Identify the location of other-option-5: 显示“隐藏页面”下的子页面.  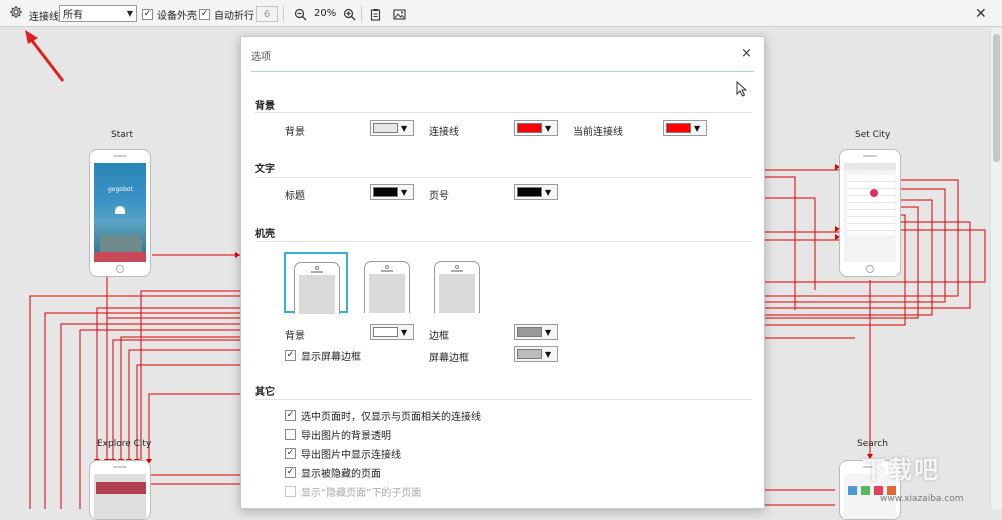
(353, 491).